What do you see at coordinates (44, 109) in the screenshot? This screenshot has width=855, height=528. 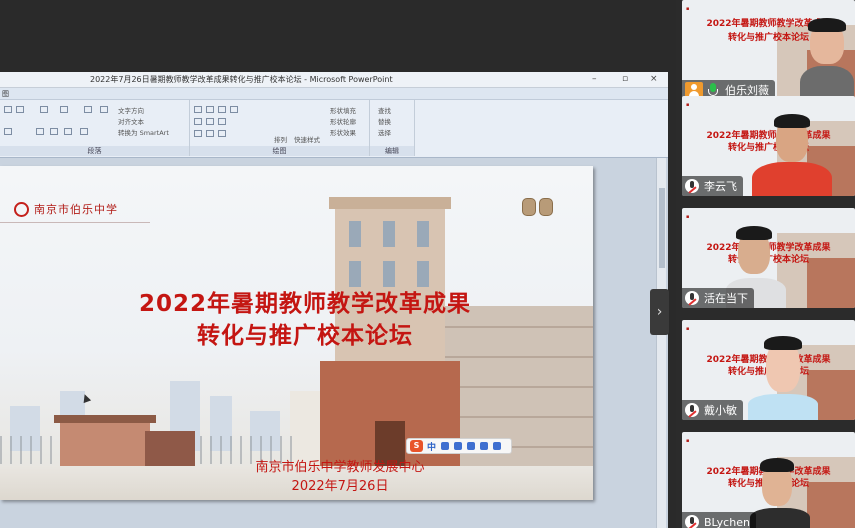 I see `numbering-icon` at bounding box center [44, 109].